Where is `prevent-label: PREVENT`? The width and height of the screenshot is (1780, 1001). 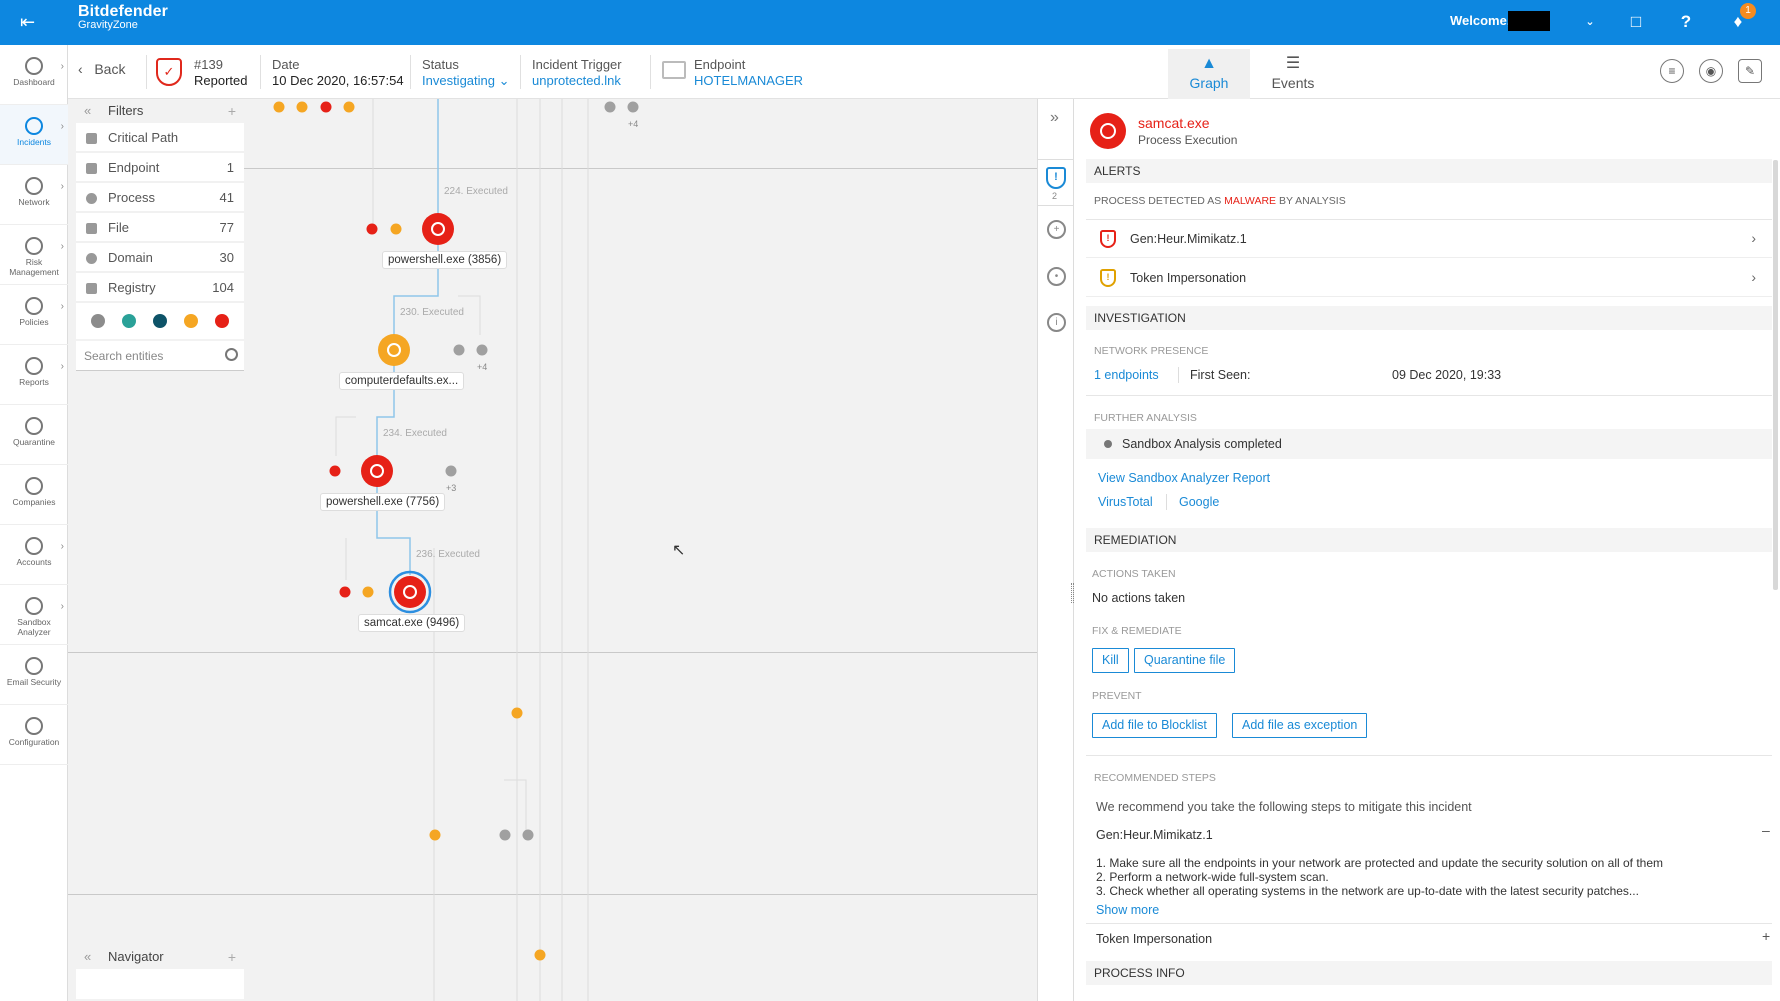
prevent-label: PREVENT is located at coordinates (1117, 696).